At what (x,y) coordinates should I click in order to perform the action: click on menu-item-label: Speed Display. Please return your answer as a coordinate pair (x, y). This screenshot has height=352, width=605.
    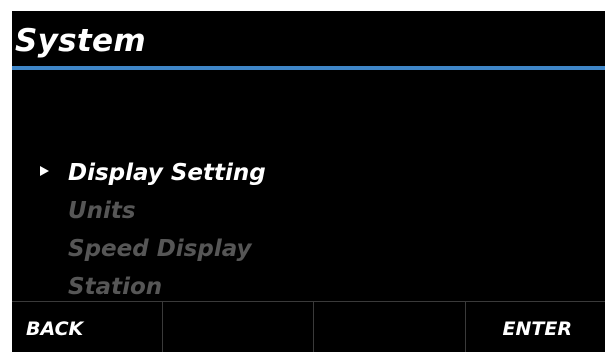
    Looking at the image, I should click on (160, 249).